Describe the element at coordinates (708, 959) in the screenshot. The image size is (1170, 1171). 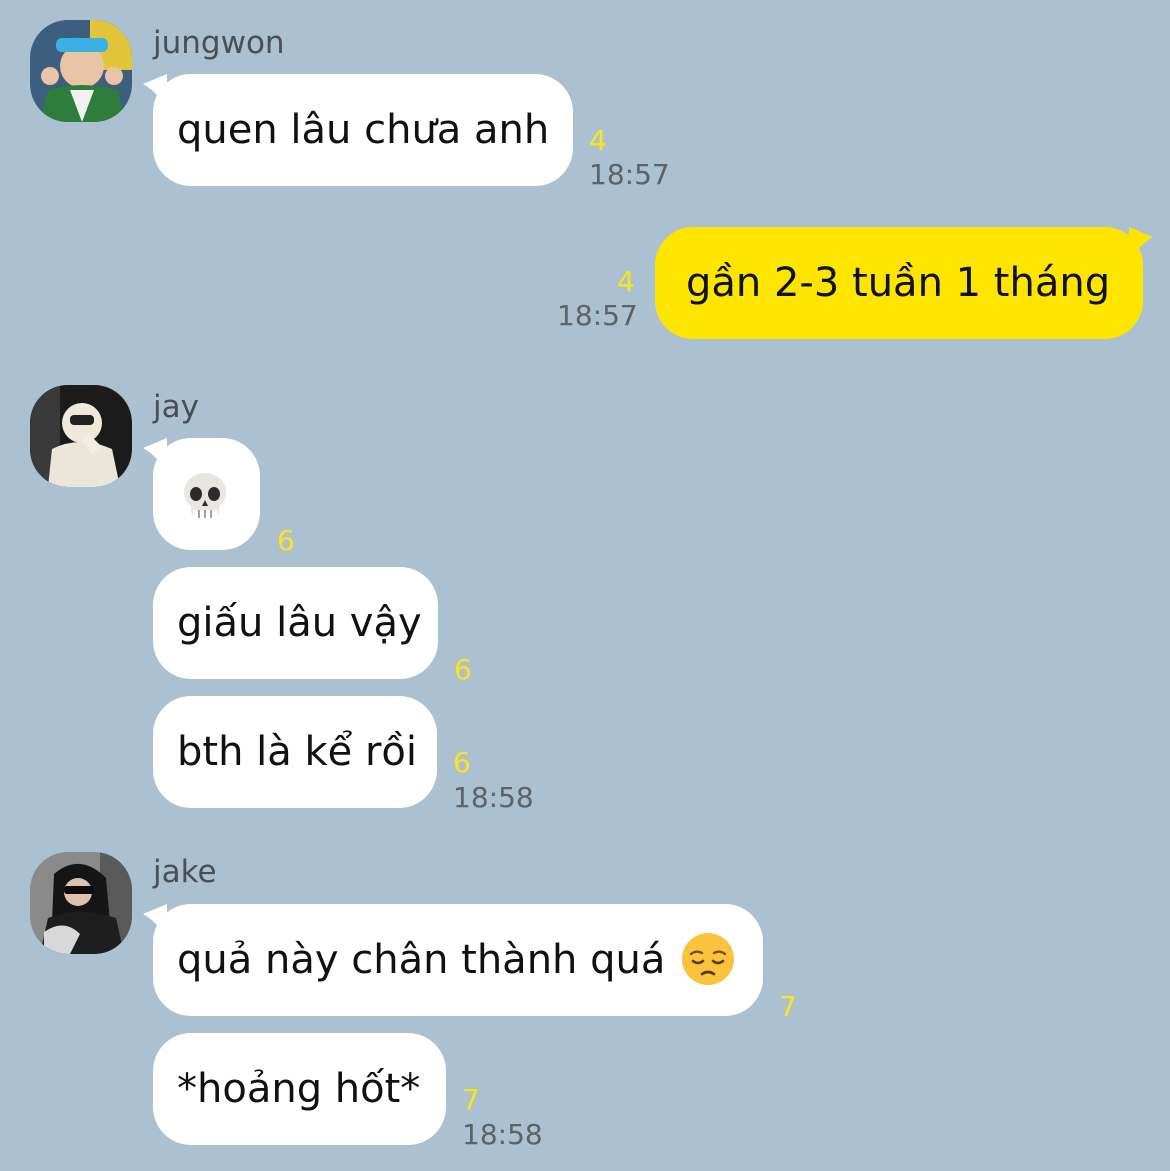
I see `pensive-face-emoji` at that location.